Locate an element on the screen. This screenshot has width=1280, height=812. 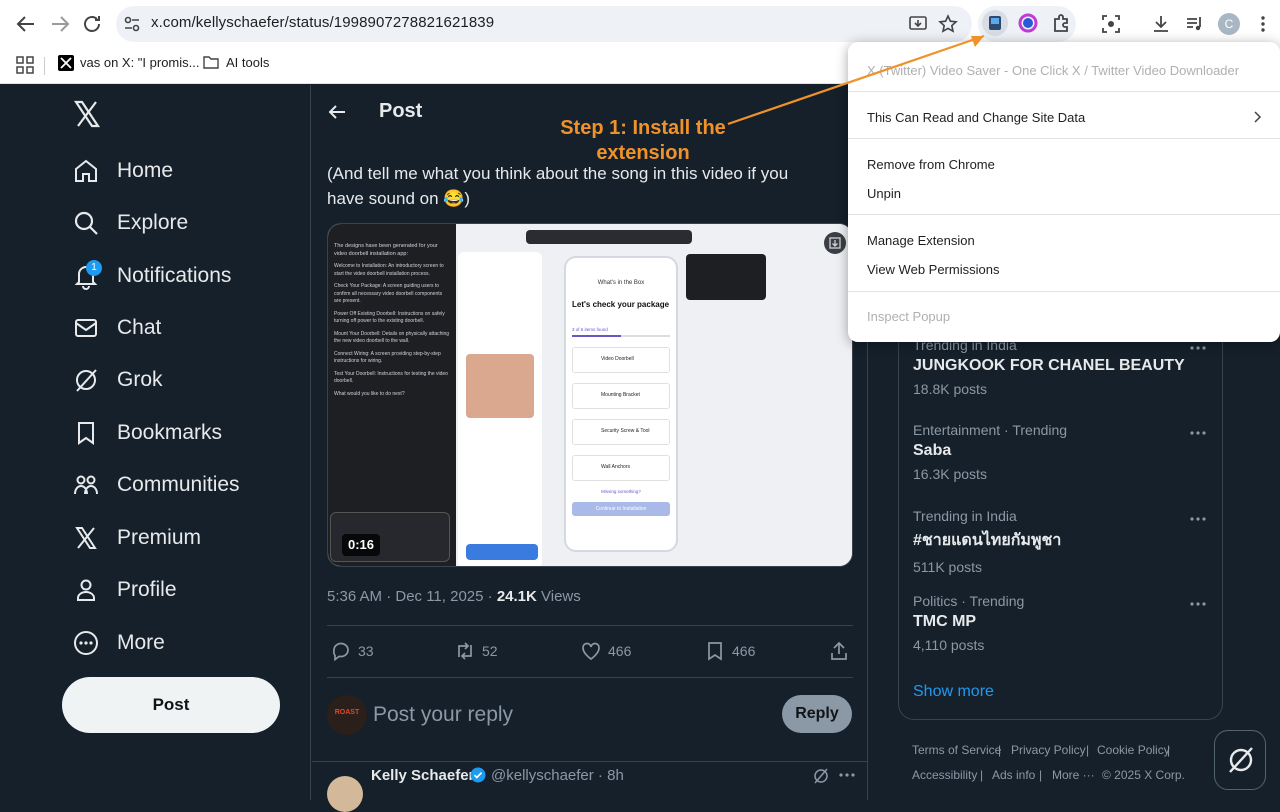
menu-view-web-permissions: View Web Permissions is located at coordinates (933, 269).